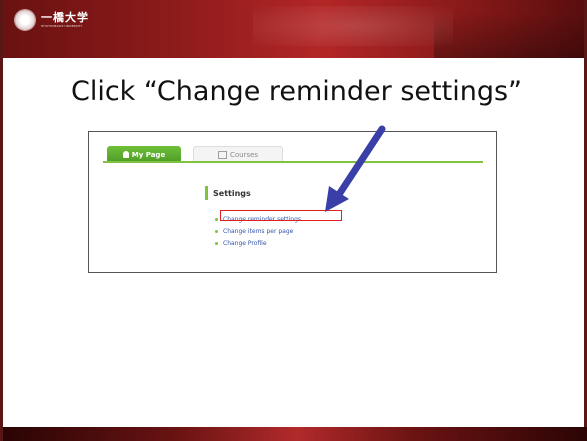 The height and width of the screenshot is (441, 587). What do you see at coordinates (222, 155) in the screenshot?
I see `courses-icon` at bounding box center [222, 155].